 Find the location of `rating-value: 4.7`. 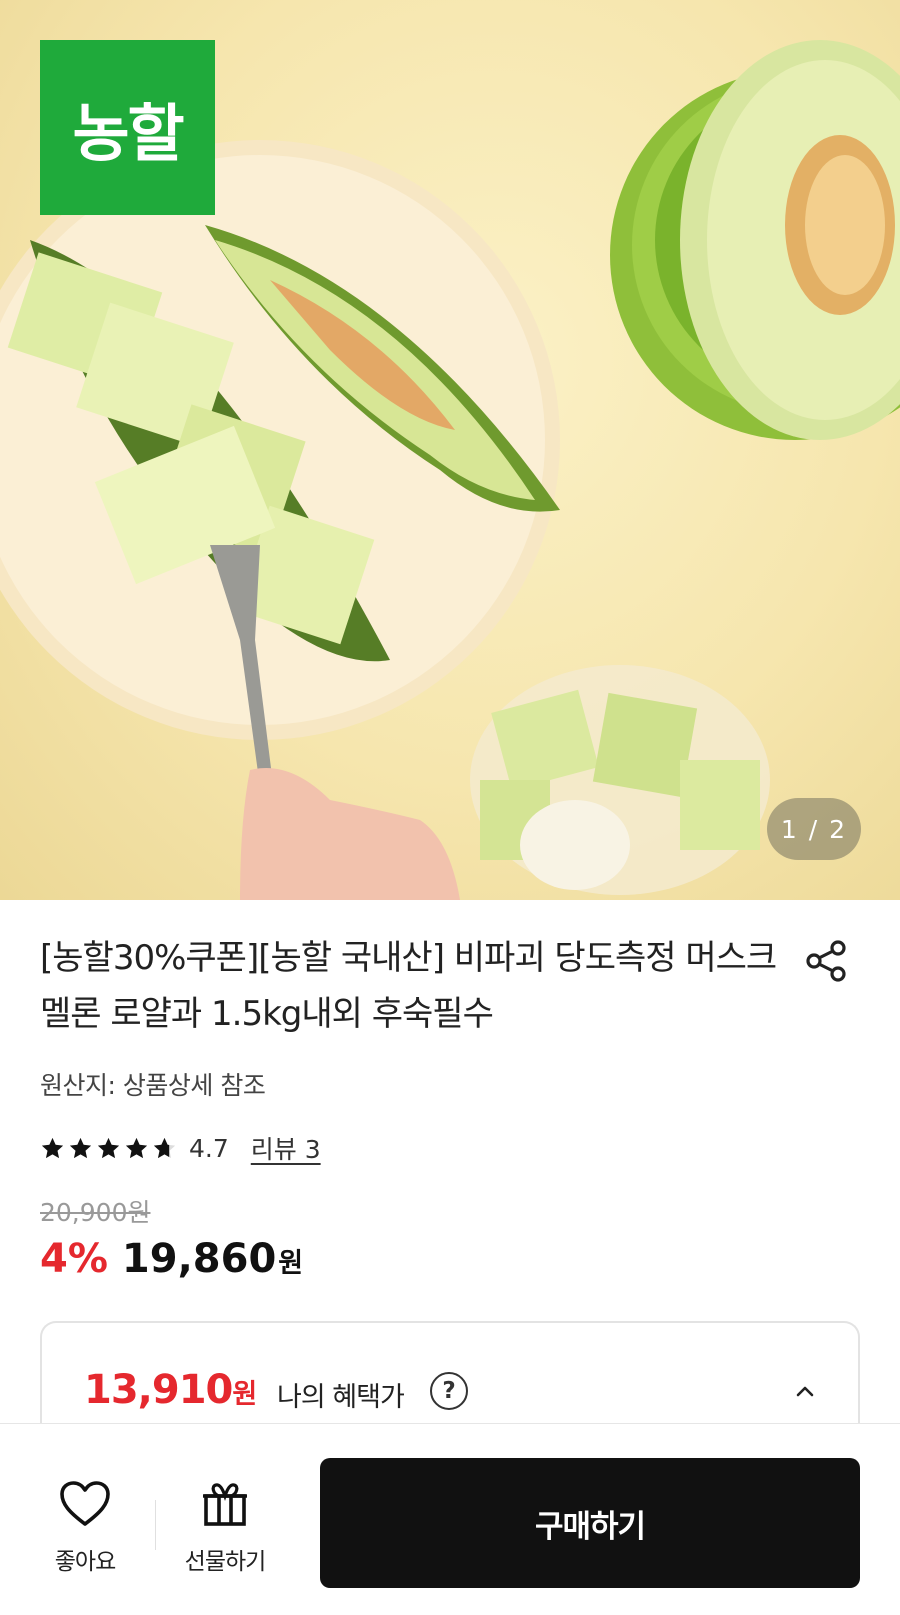

rating-value: 4.7 is located at coordinates (209, 1148).